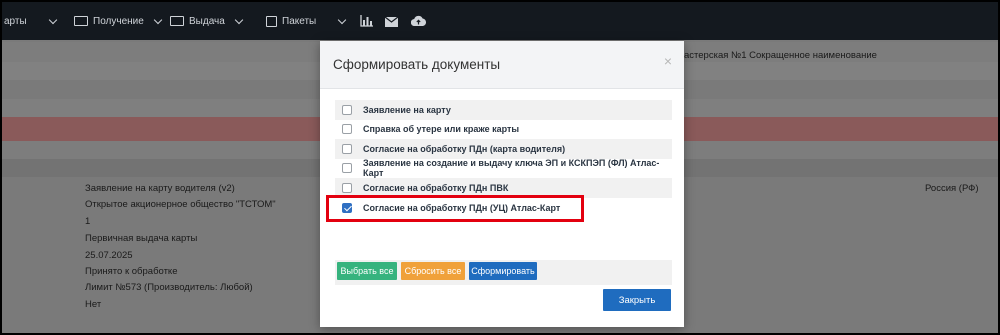 The width and height of the screenshot is (1000, 335). What do you see at coordinates (407, 109) in the screenshot?
I see `document-label: Заявление на карту` at bounding box center [407, 109].